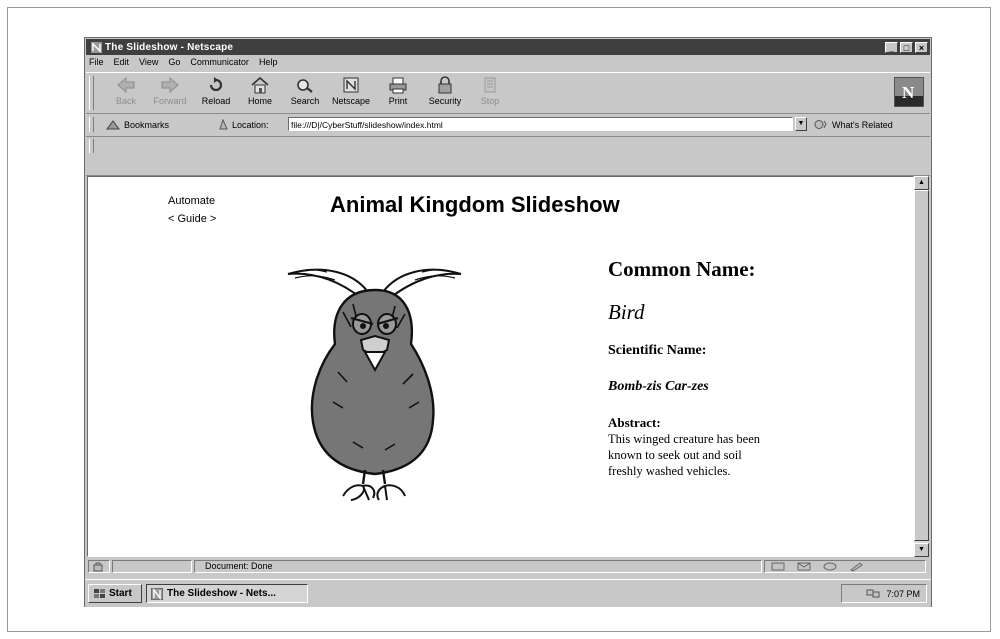 This screenshot has height=639, width=1000. What do you see at coordinates (891, 47) in the screenshot?
I see `minimize-button: _` at bounding box center [891, 47].